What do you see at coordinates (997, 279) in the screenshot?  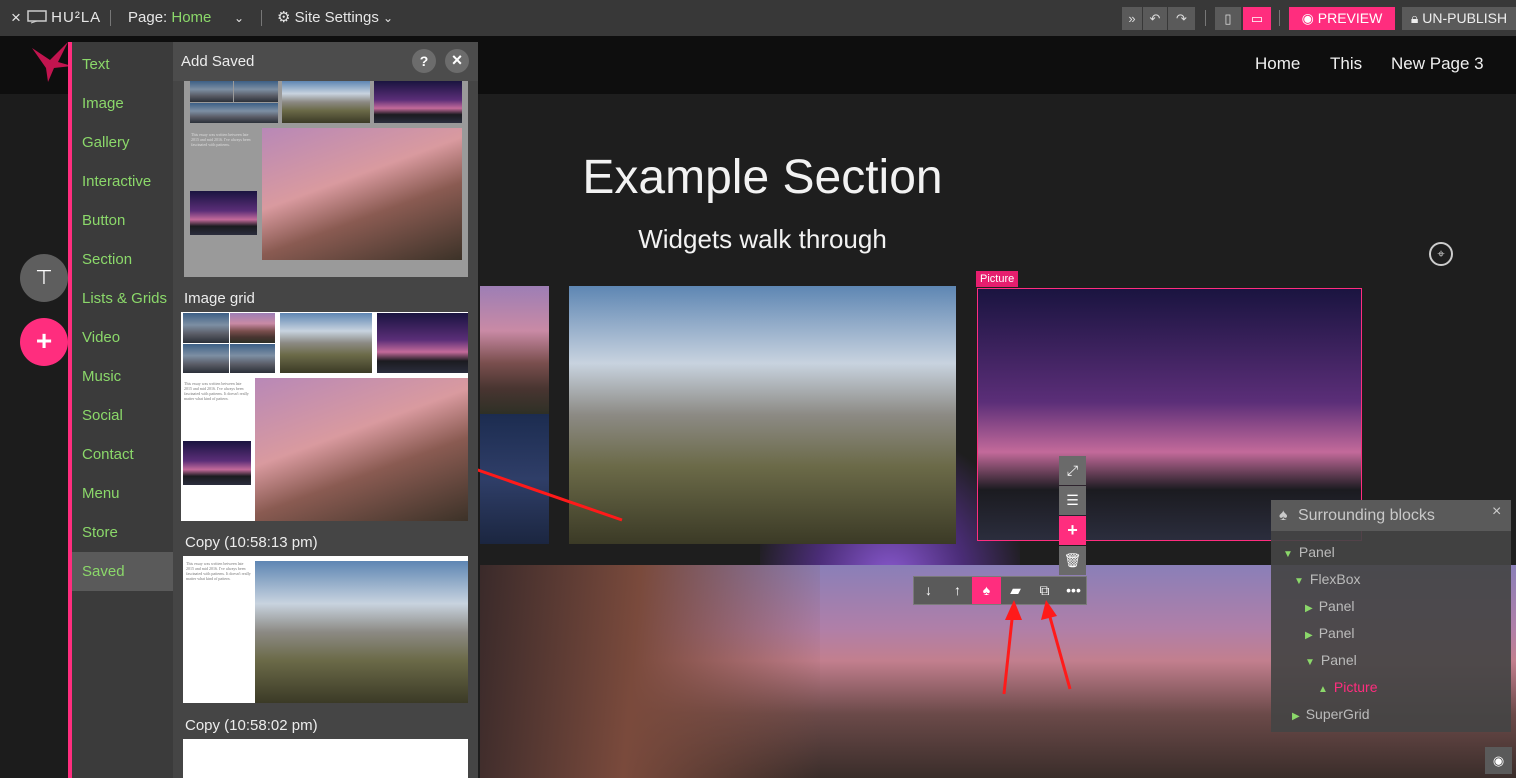 I see `selected-block-tag: Picture` at bounding box center [997, 279].